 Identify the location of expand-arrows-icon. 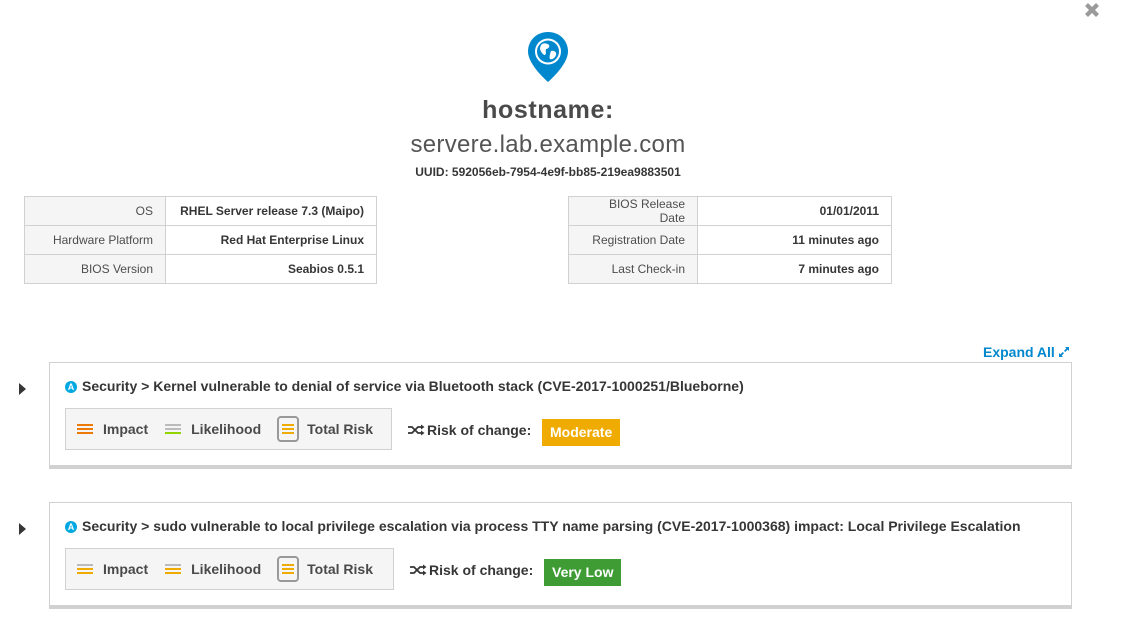
(1063, 352).